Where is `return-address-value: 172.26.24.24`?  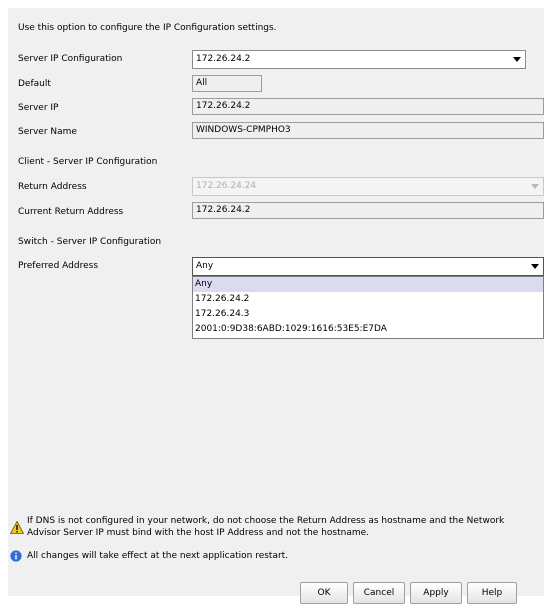
return-address-value: 172.26.24.24 is located at coordinates (226, 186).